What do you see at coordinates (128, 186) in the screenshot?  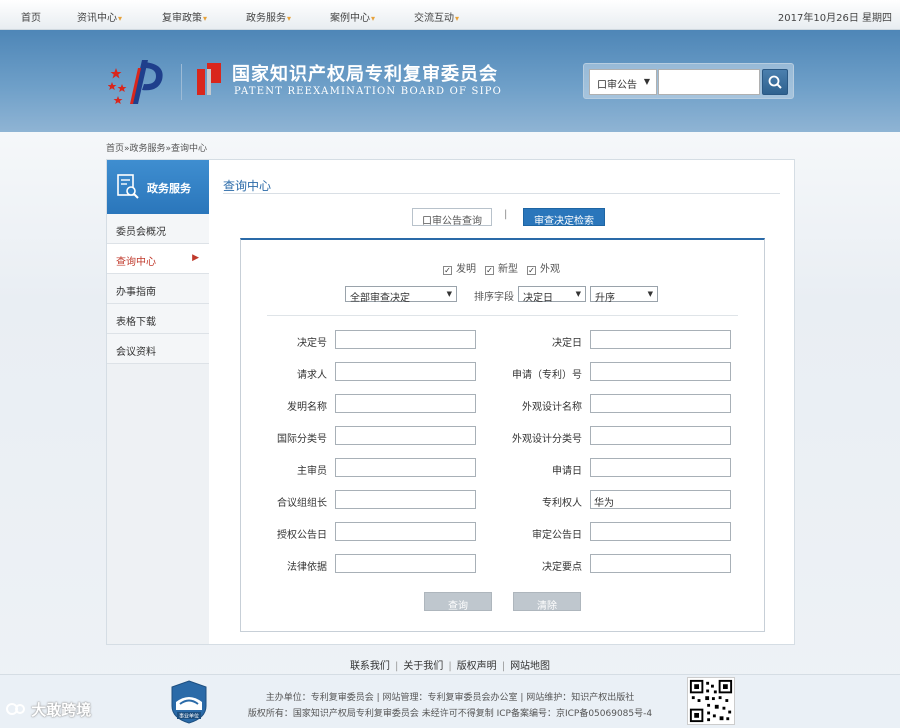 I see `document-search-icon` at bounding box center [128, 186].